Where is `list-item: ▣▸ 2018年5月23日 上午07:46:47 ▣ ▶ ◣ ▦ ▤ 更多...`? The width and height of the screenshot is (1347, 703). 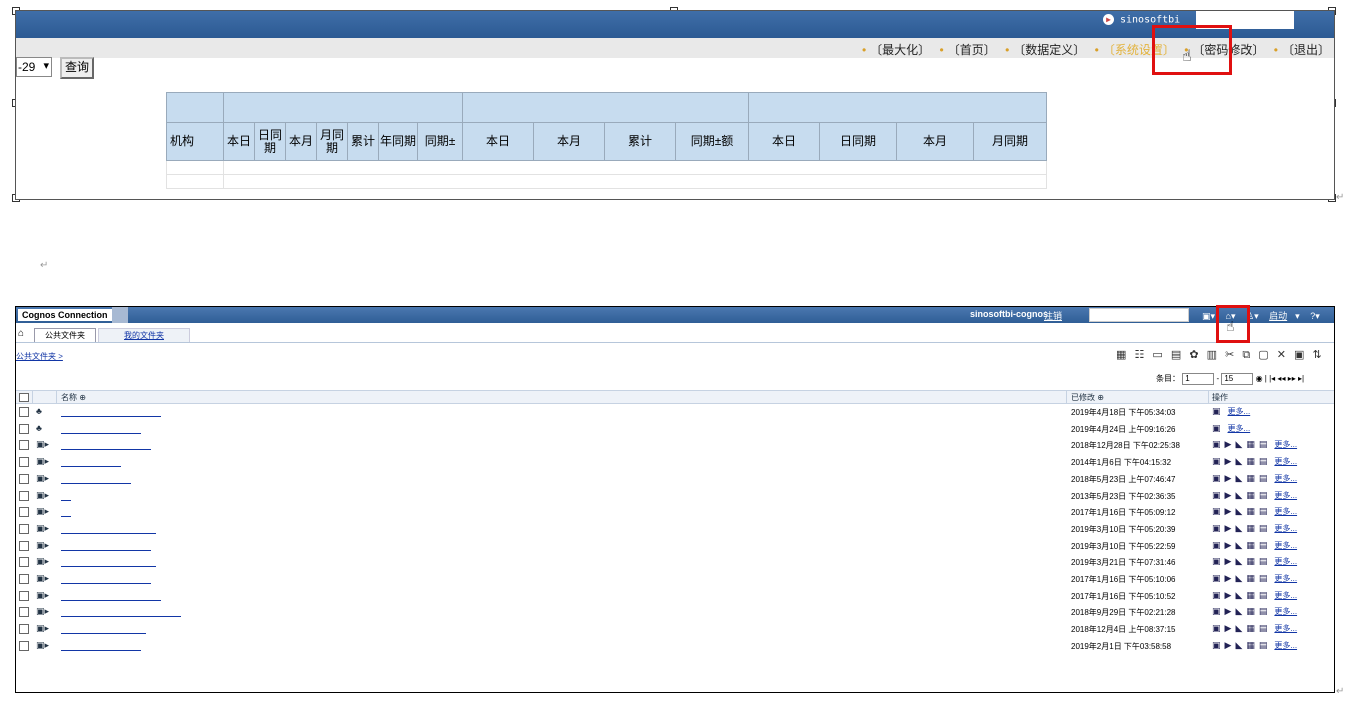 list-item: ▣▸ 2018年5月23日 上午07:46:47 ▣ ▶ ◣ ▦ ▤ 更多... is located at coordinates (675, 479).